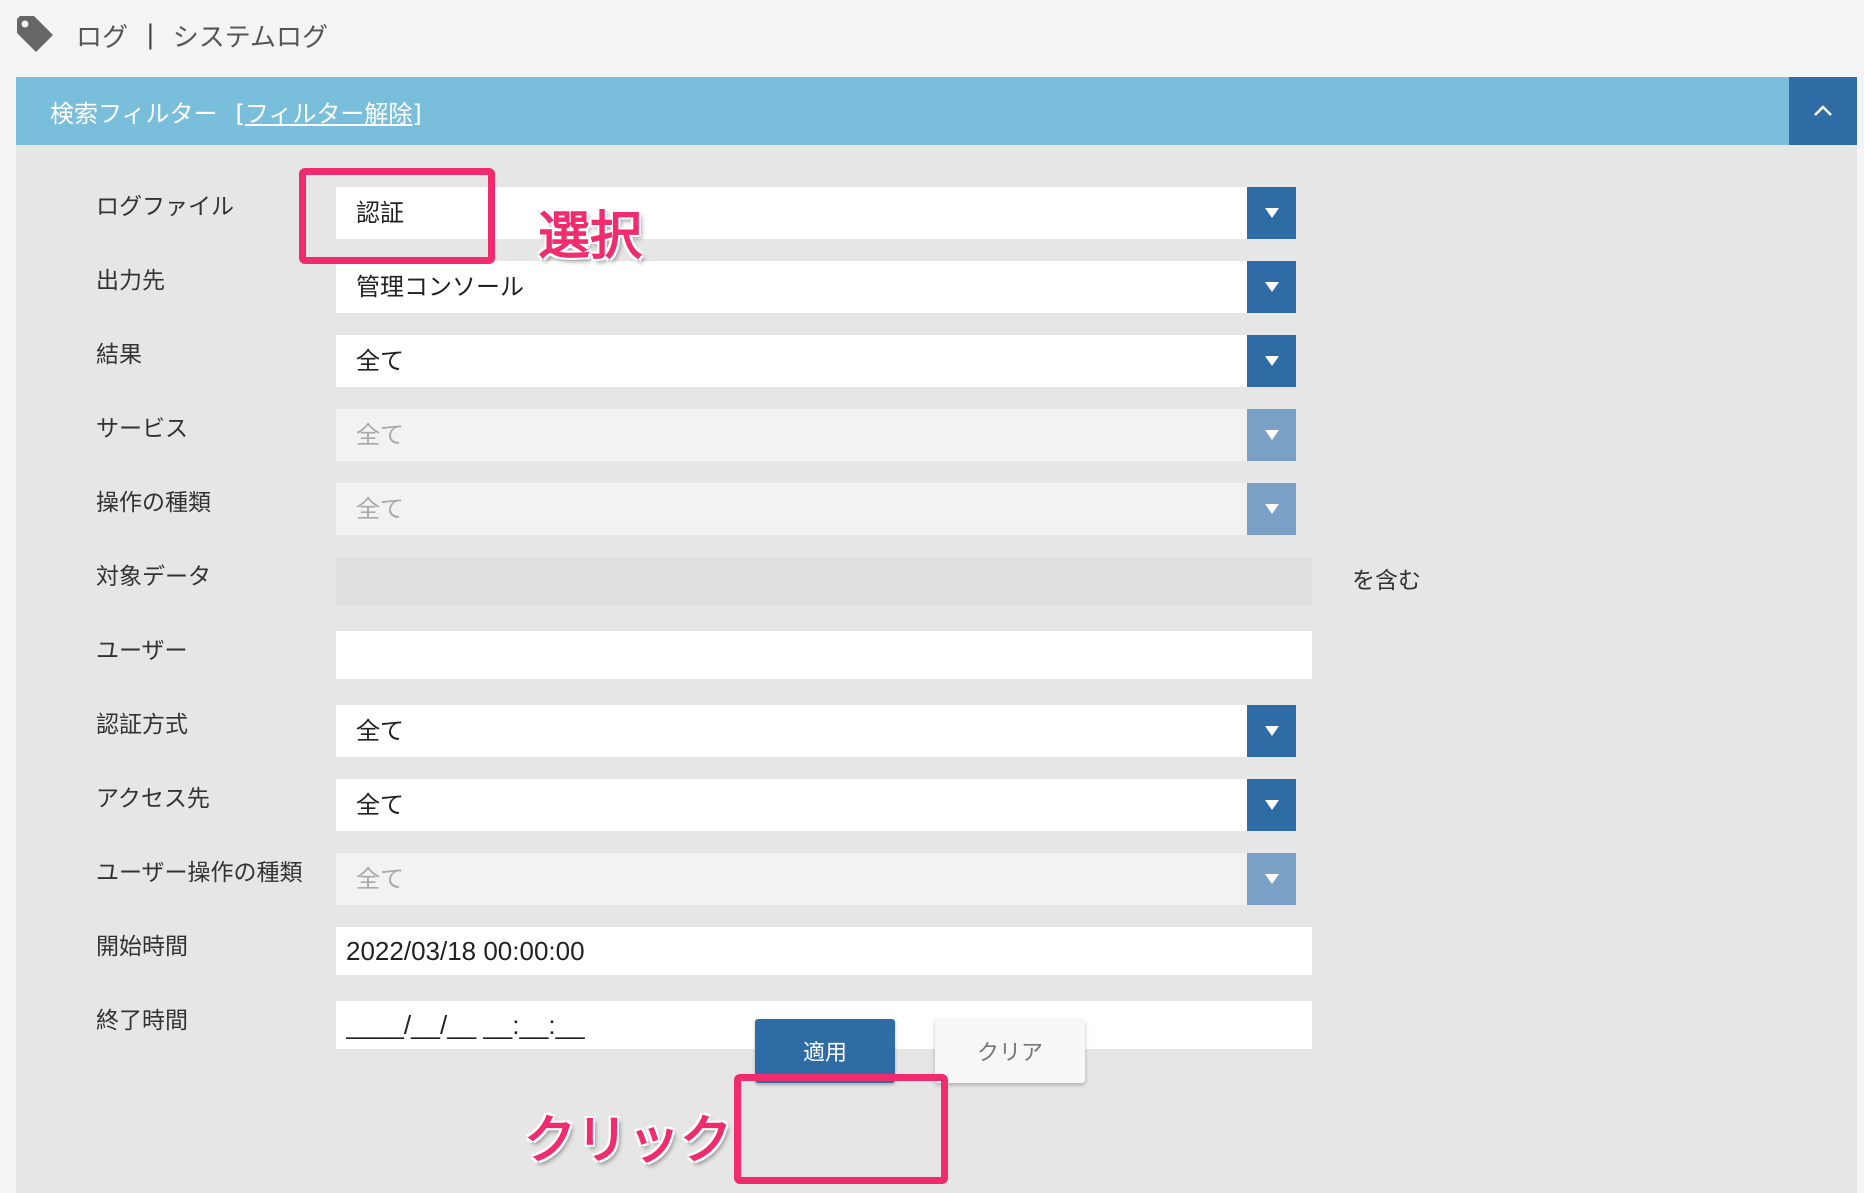  What do you see at coordinates (380, 879) in the screenshot?
I see `user-operation-type-value: 全て` at bounding box center [380, 879].